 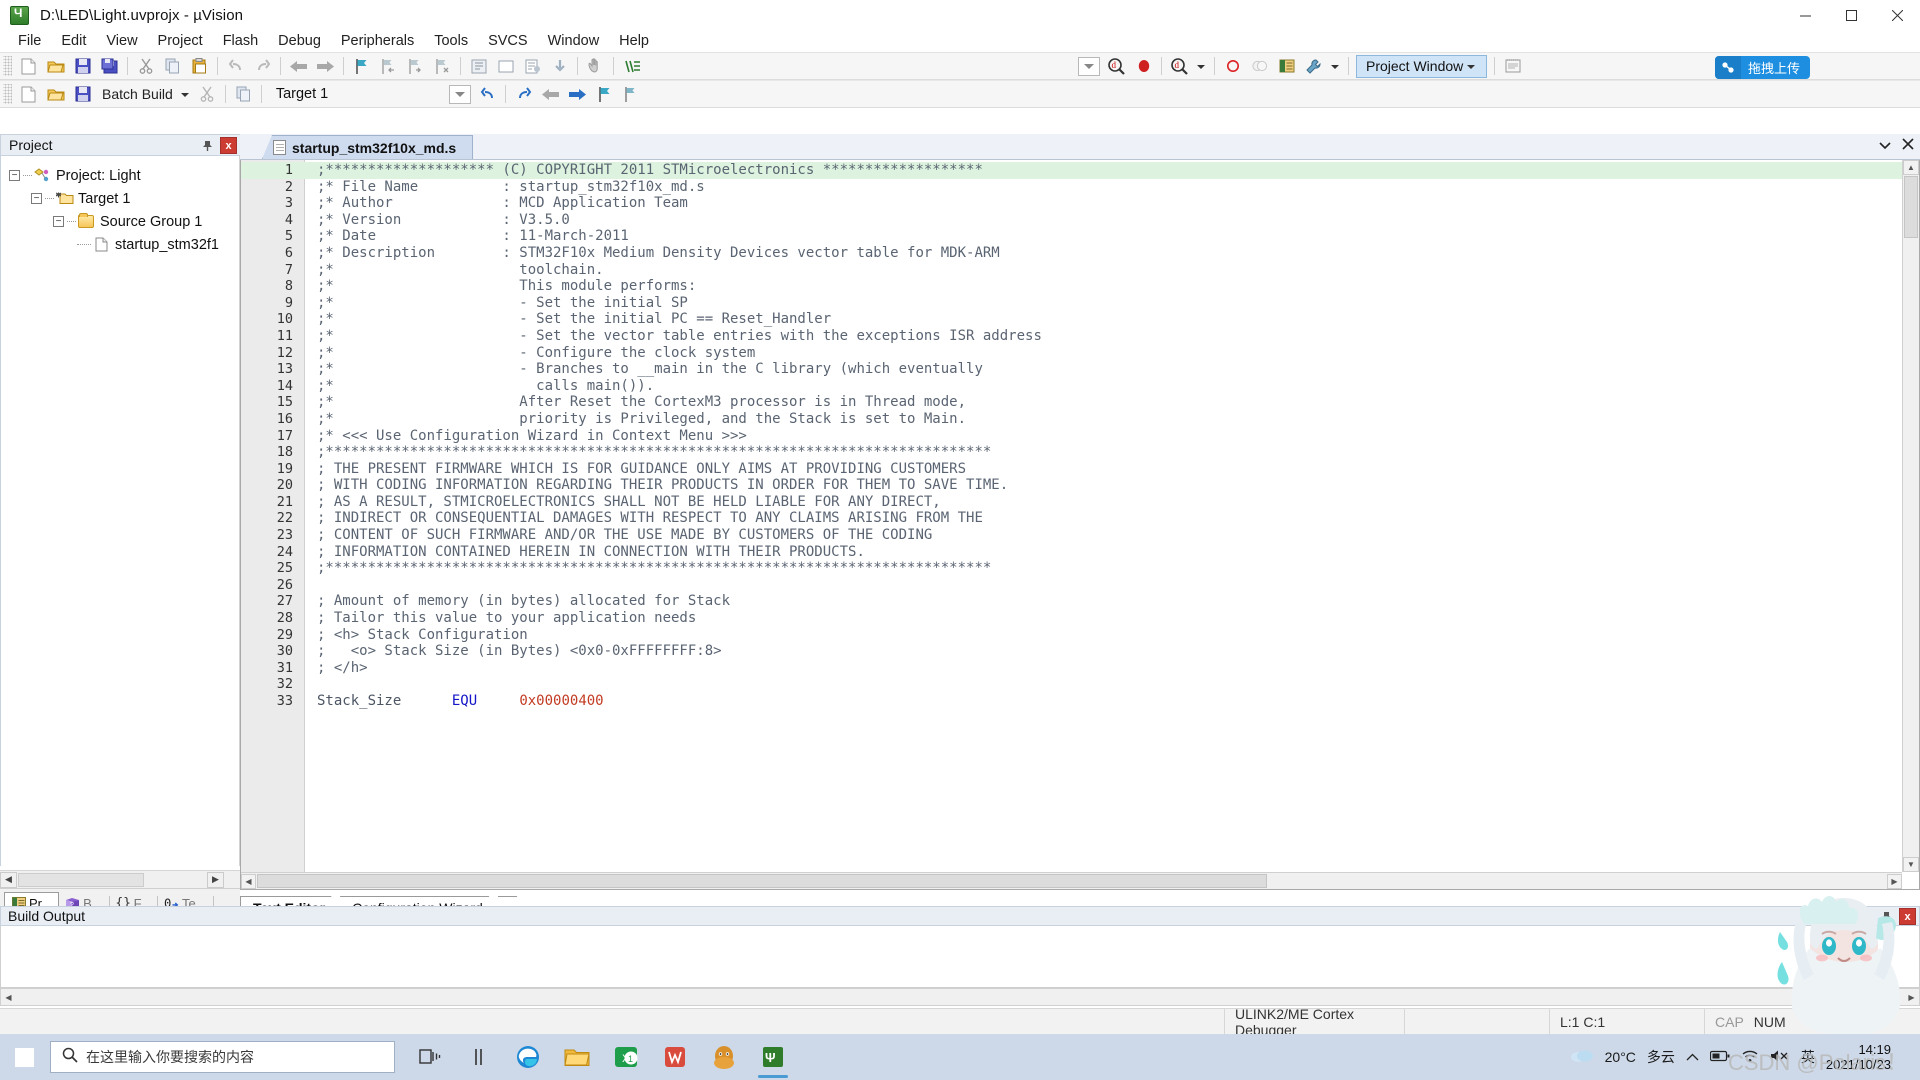 I want to click on new-file-icon, so click(x=28, y=66).